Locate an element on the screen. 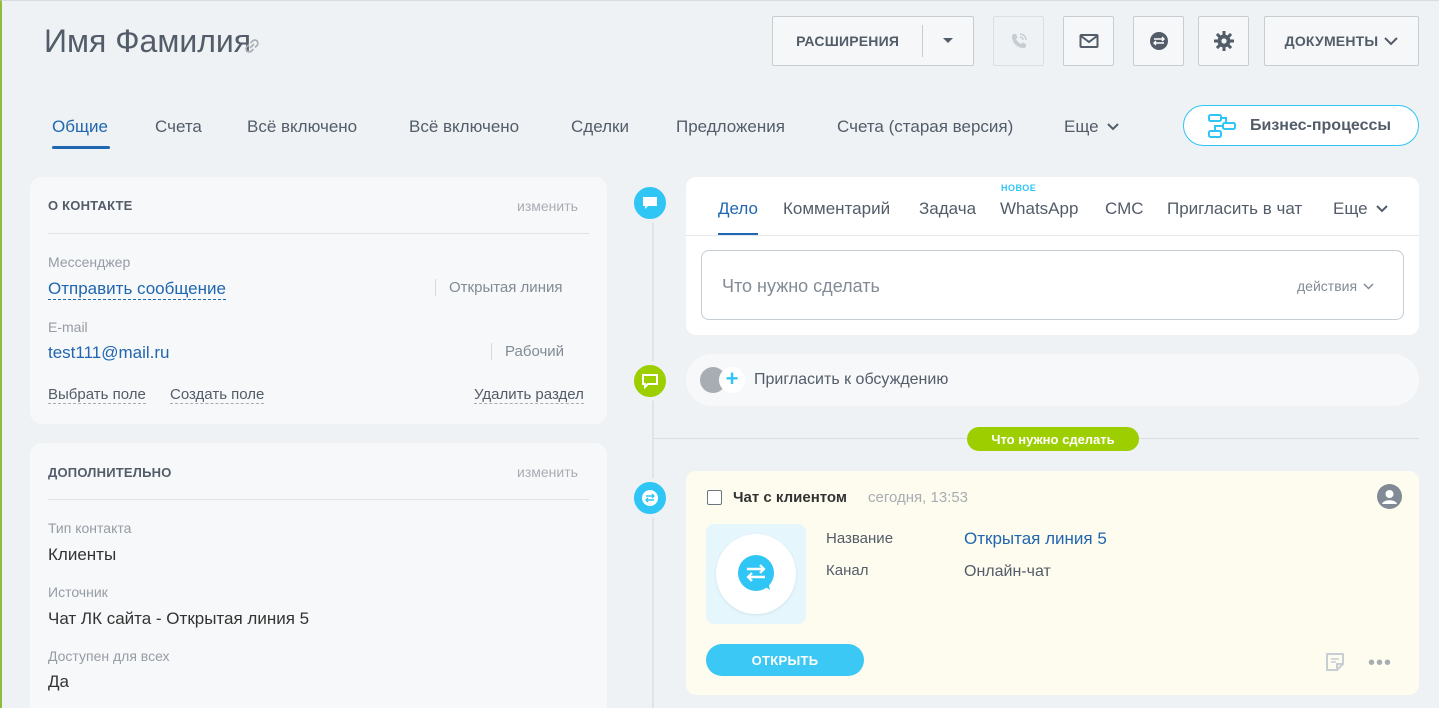 Image resolution: width=1439 pixels, height=708 pixels. add-user-icon: + is located at coordinates (732, 380).